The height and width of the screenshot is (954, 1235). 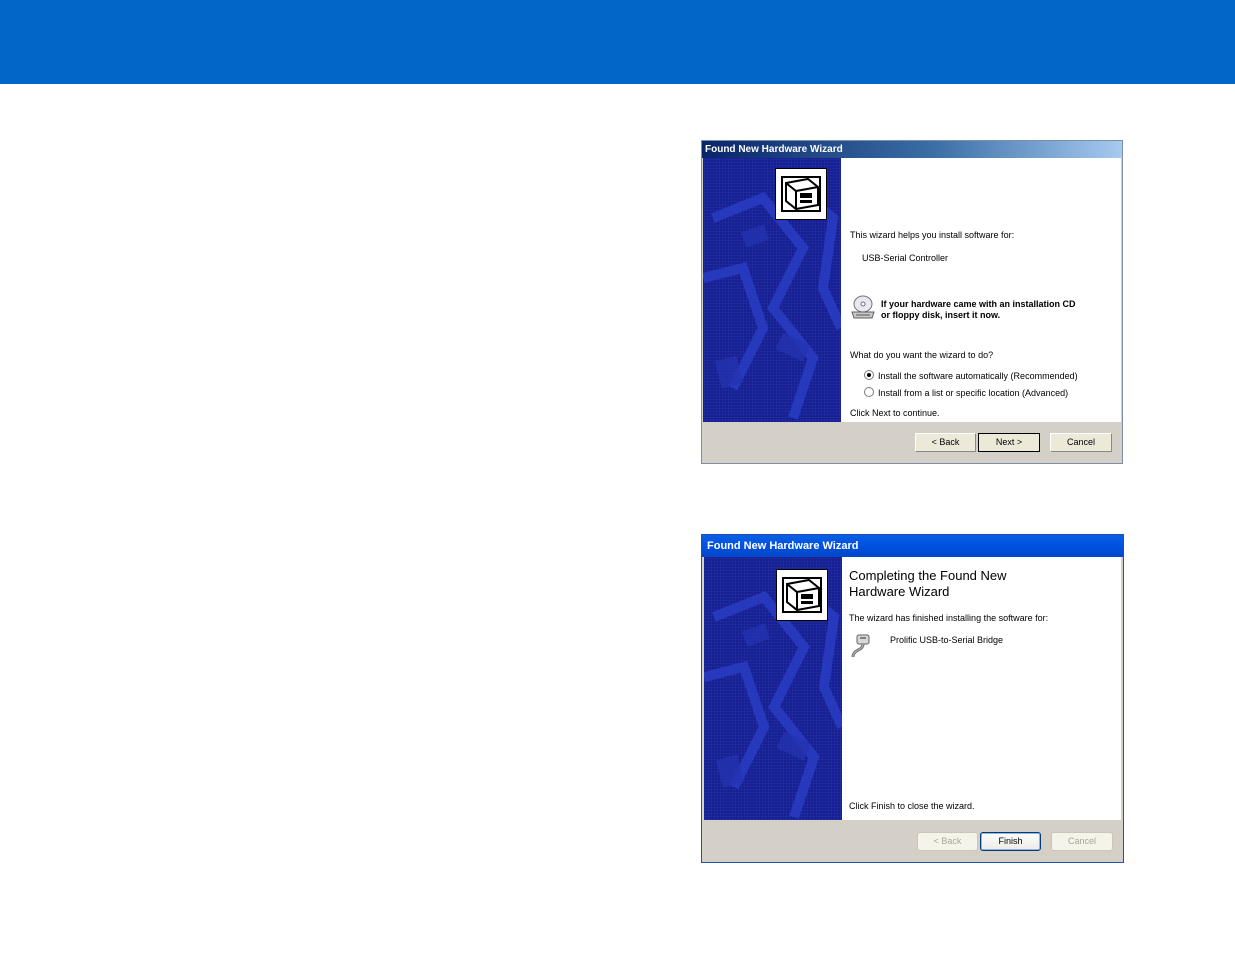 I want to click on close-hint: Click Finish to close the wizard., so click(x=912, y=806).